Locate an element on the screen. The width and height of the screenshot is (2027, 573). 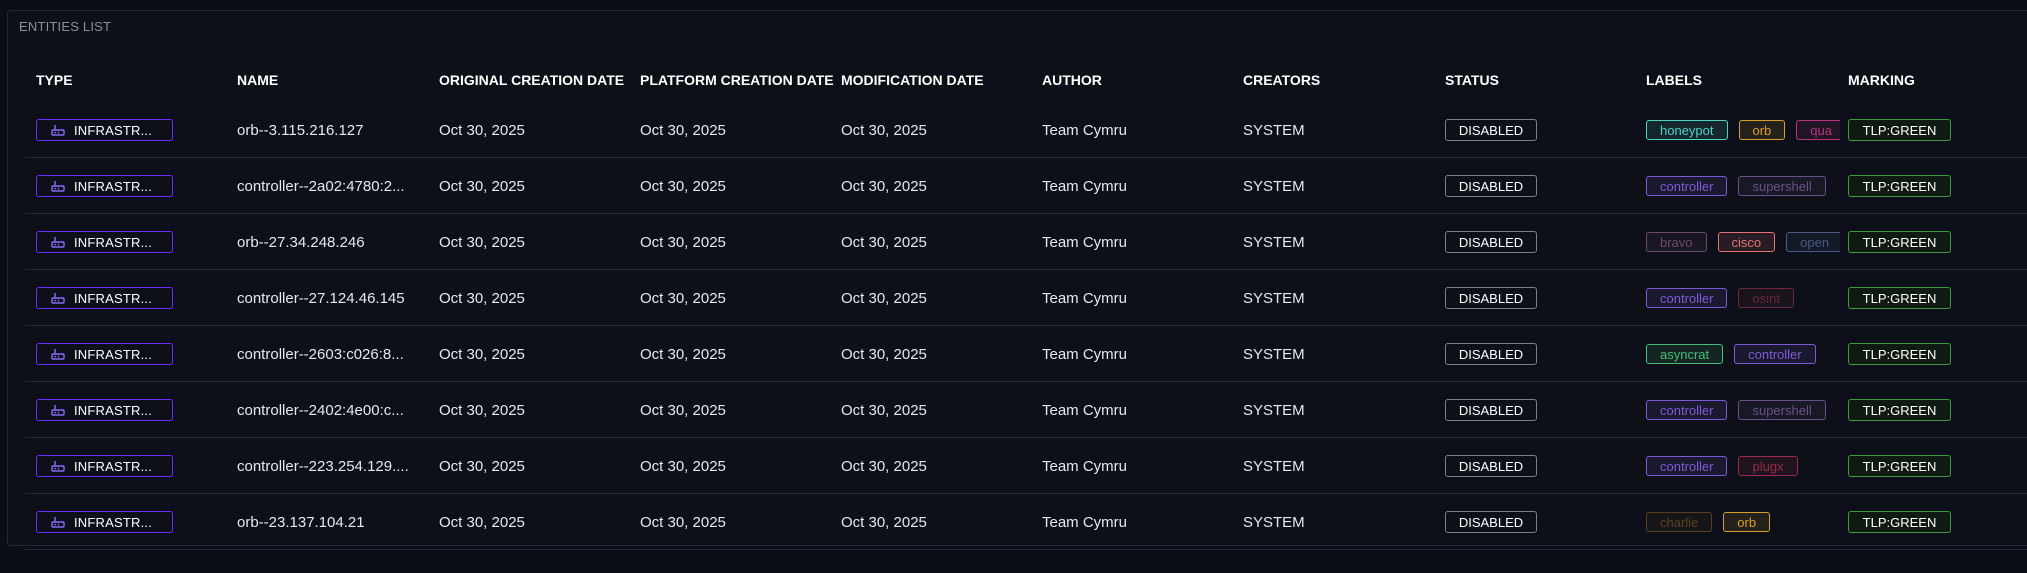
label-tag: open is located at coordinates (1813, 242).